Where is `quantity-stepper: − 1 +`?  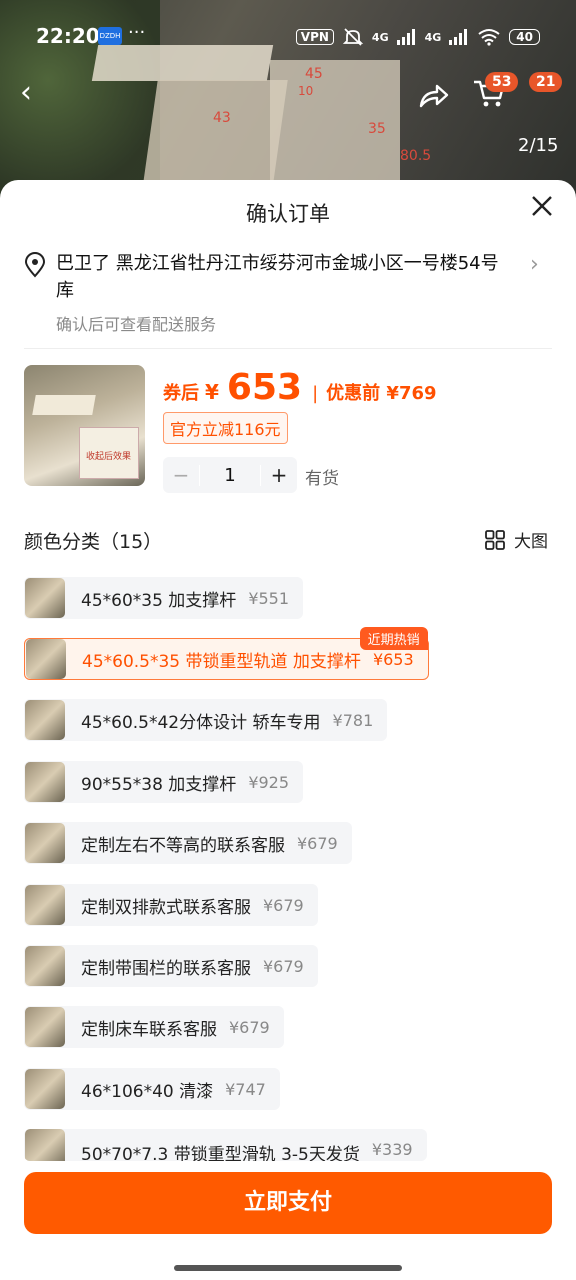 quantity-stepper: − 1 + is located at coordinates (230, 475).